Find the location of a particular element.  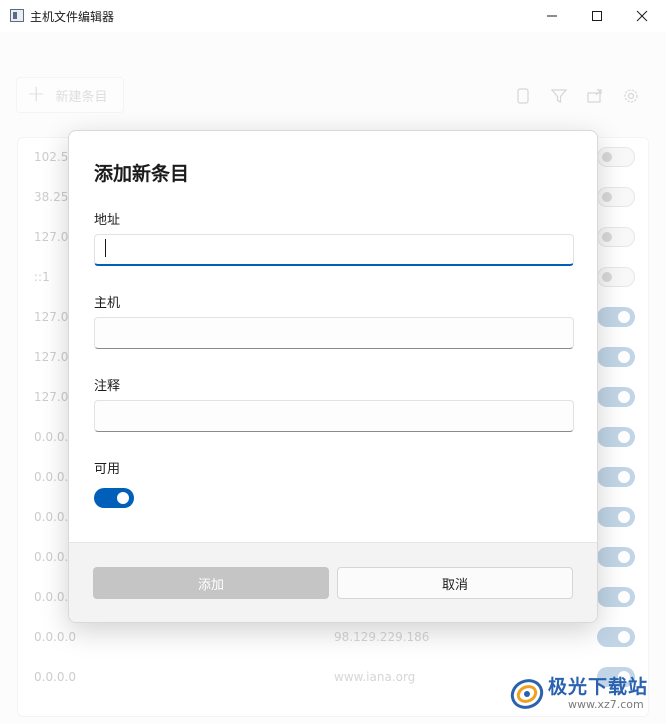

host-input is located at coordinates (334, 333).